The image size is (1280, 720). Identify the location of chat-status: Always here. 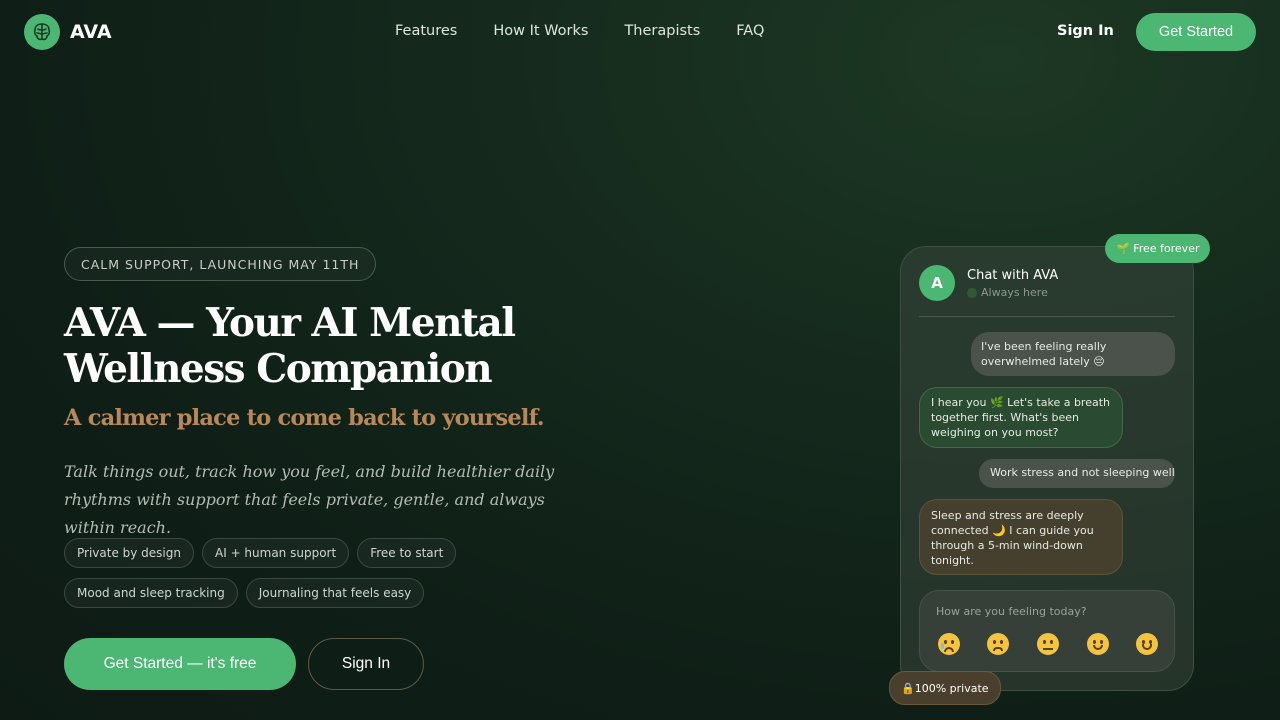
(1007, 292).